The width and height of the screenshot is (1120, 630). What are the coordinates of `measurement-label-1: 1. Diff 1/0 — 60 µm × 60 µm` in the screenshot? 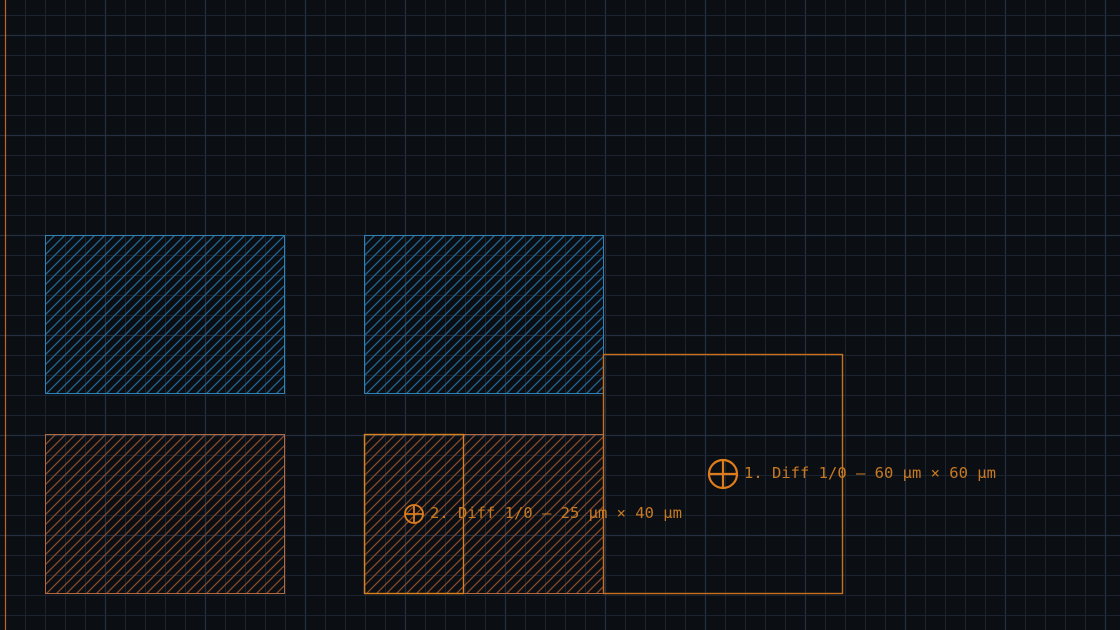 It's located at (870, 473).